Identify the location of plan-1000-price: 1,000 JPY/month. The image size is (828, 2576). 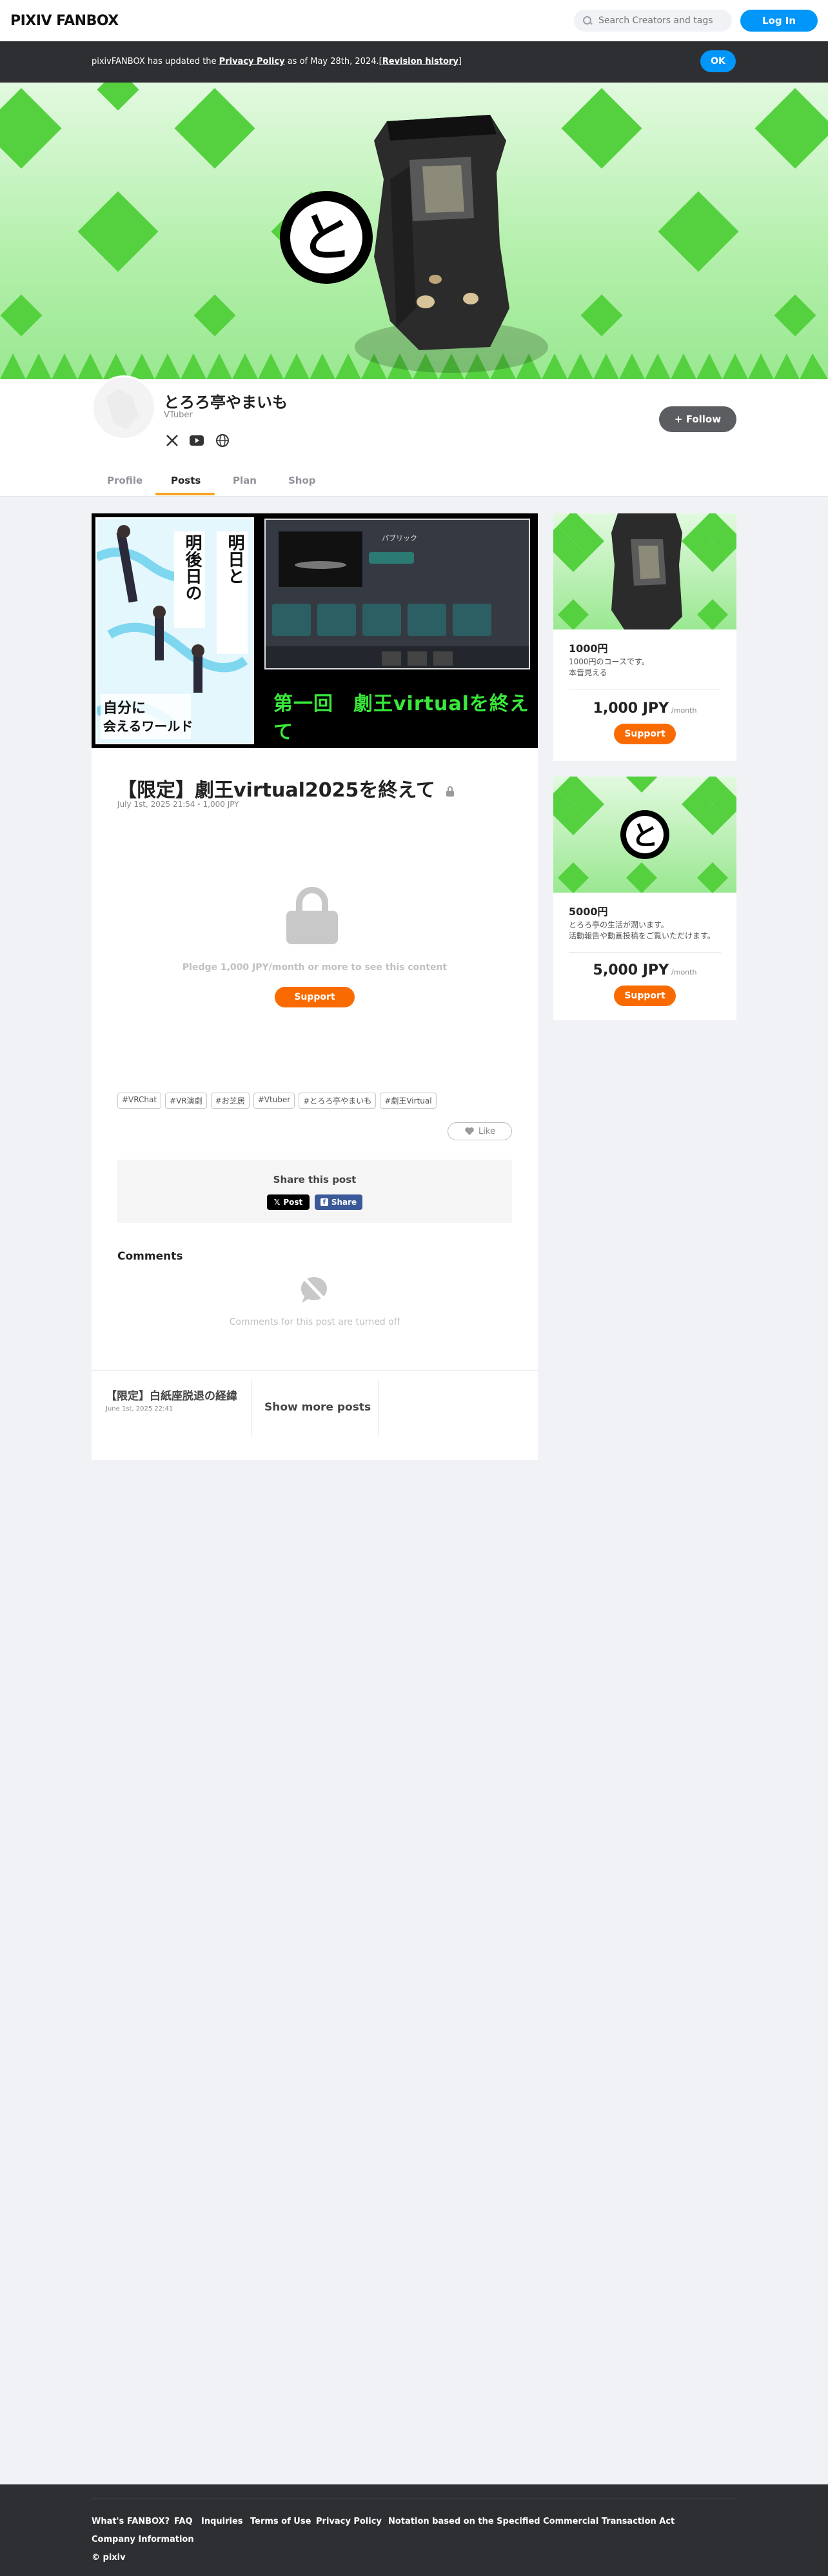
(644, 708).